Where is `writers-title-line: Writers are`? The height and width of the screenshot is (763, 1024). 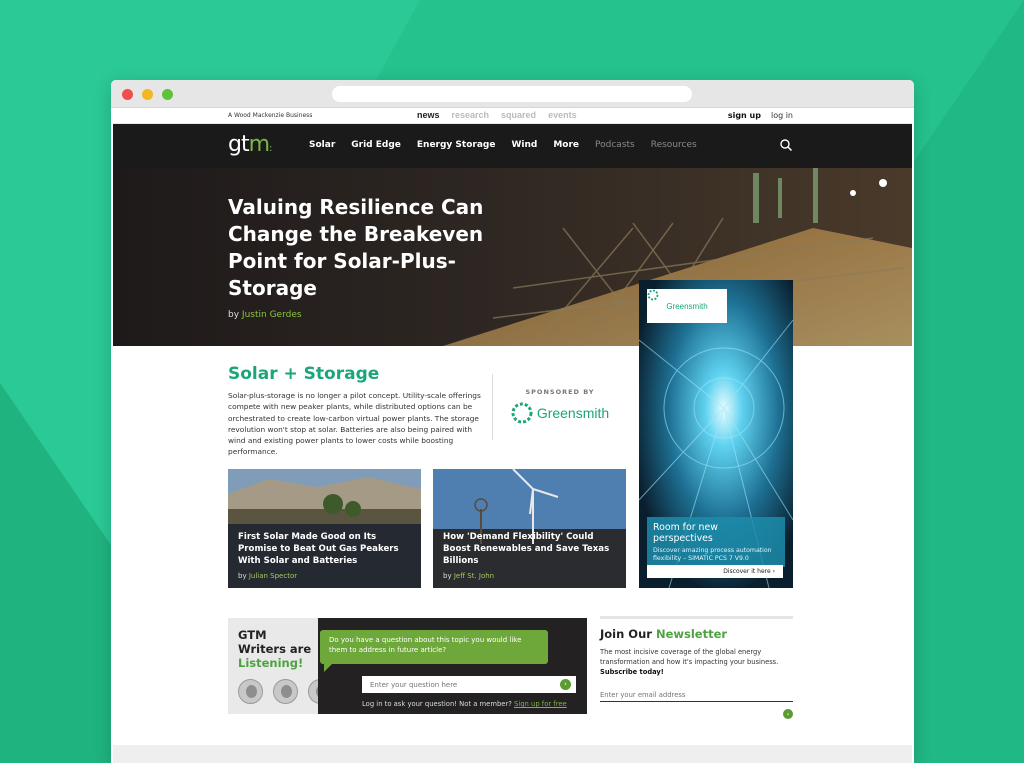 writers-title-line: Writers are is located at coordinates (275, 649).